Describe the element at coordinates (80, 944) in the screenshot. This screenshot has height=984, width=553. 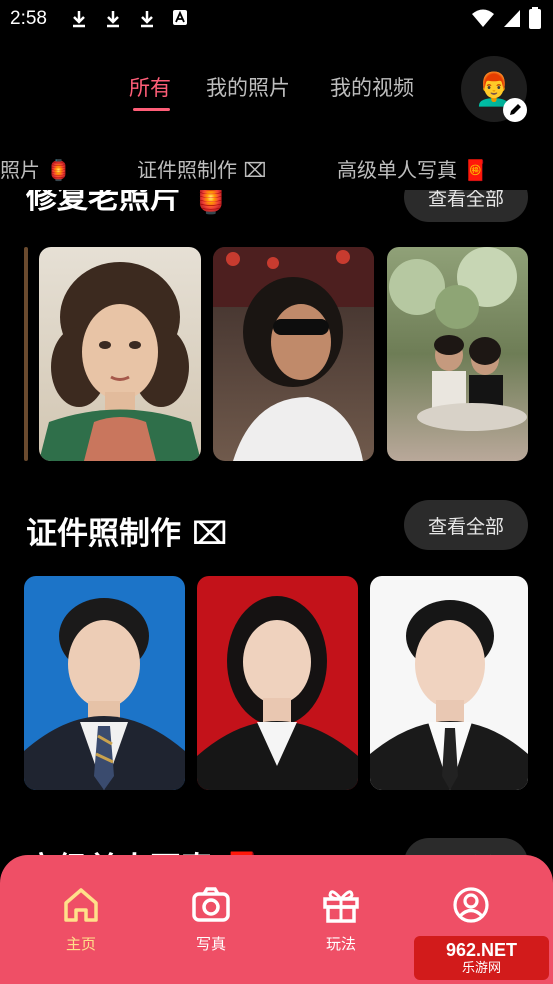
I see `nav-home-label: 主页` at that location.